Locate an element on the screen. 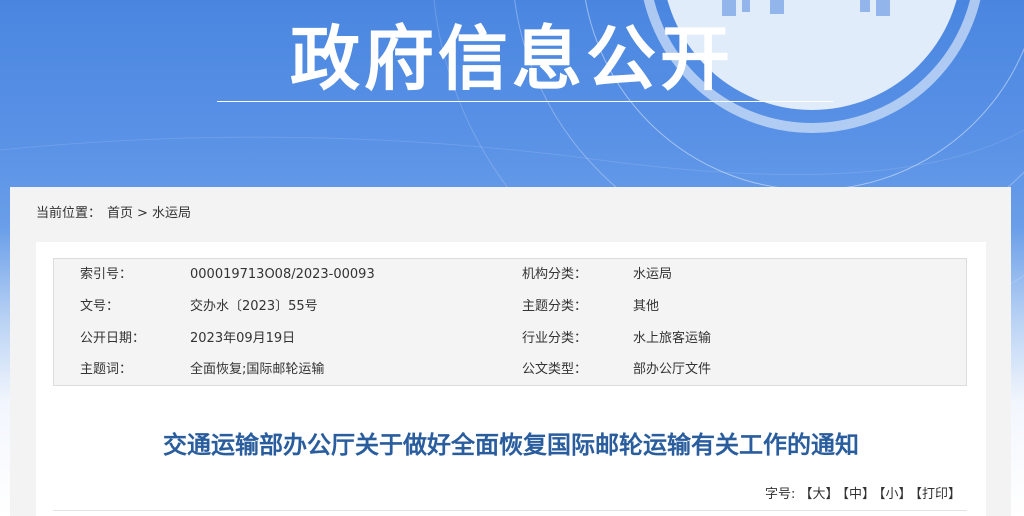 The height and width of the screenshot is (516, 1024). keywords-label: 主题词： is located at coordinates (106, 369).